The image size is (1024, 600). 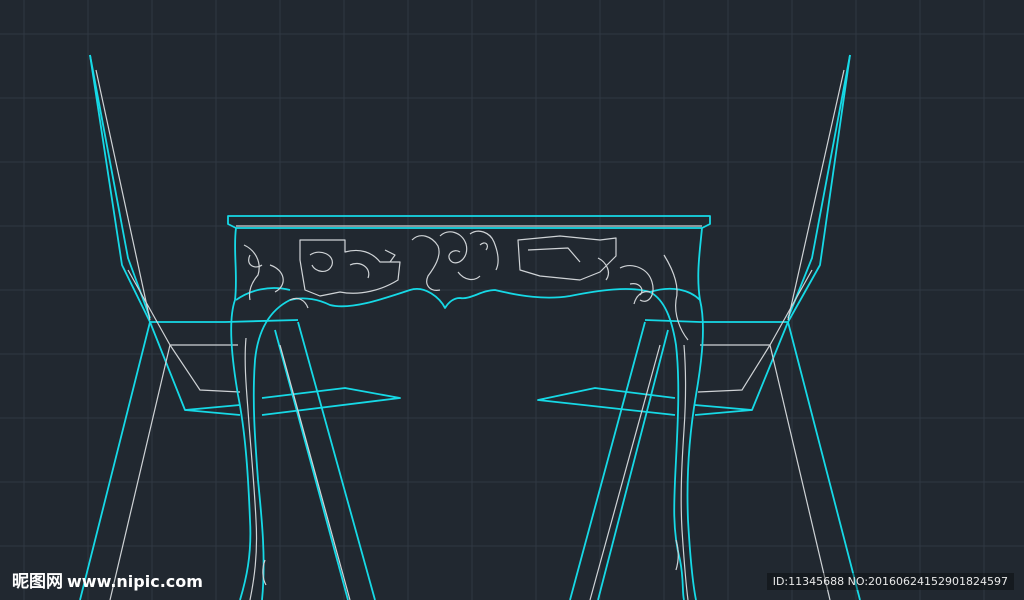 I want to click on nipic-watermark: 昵图网 www.nipic.com, so click(x=107, y=579).